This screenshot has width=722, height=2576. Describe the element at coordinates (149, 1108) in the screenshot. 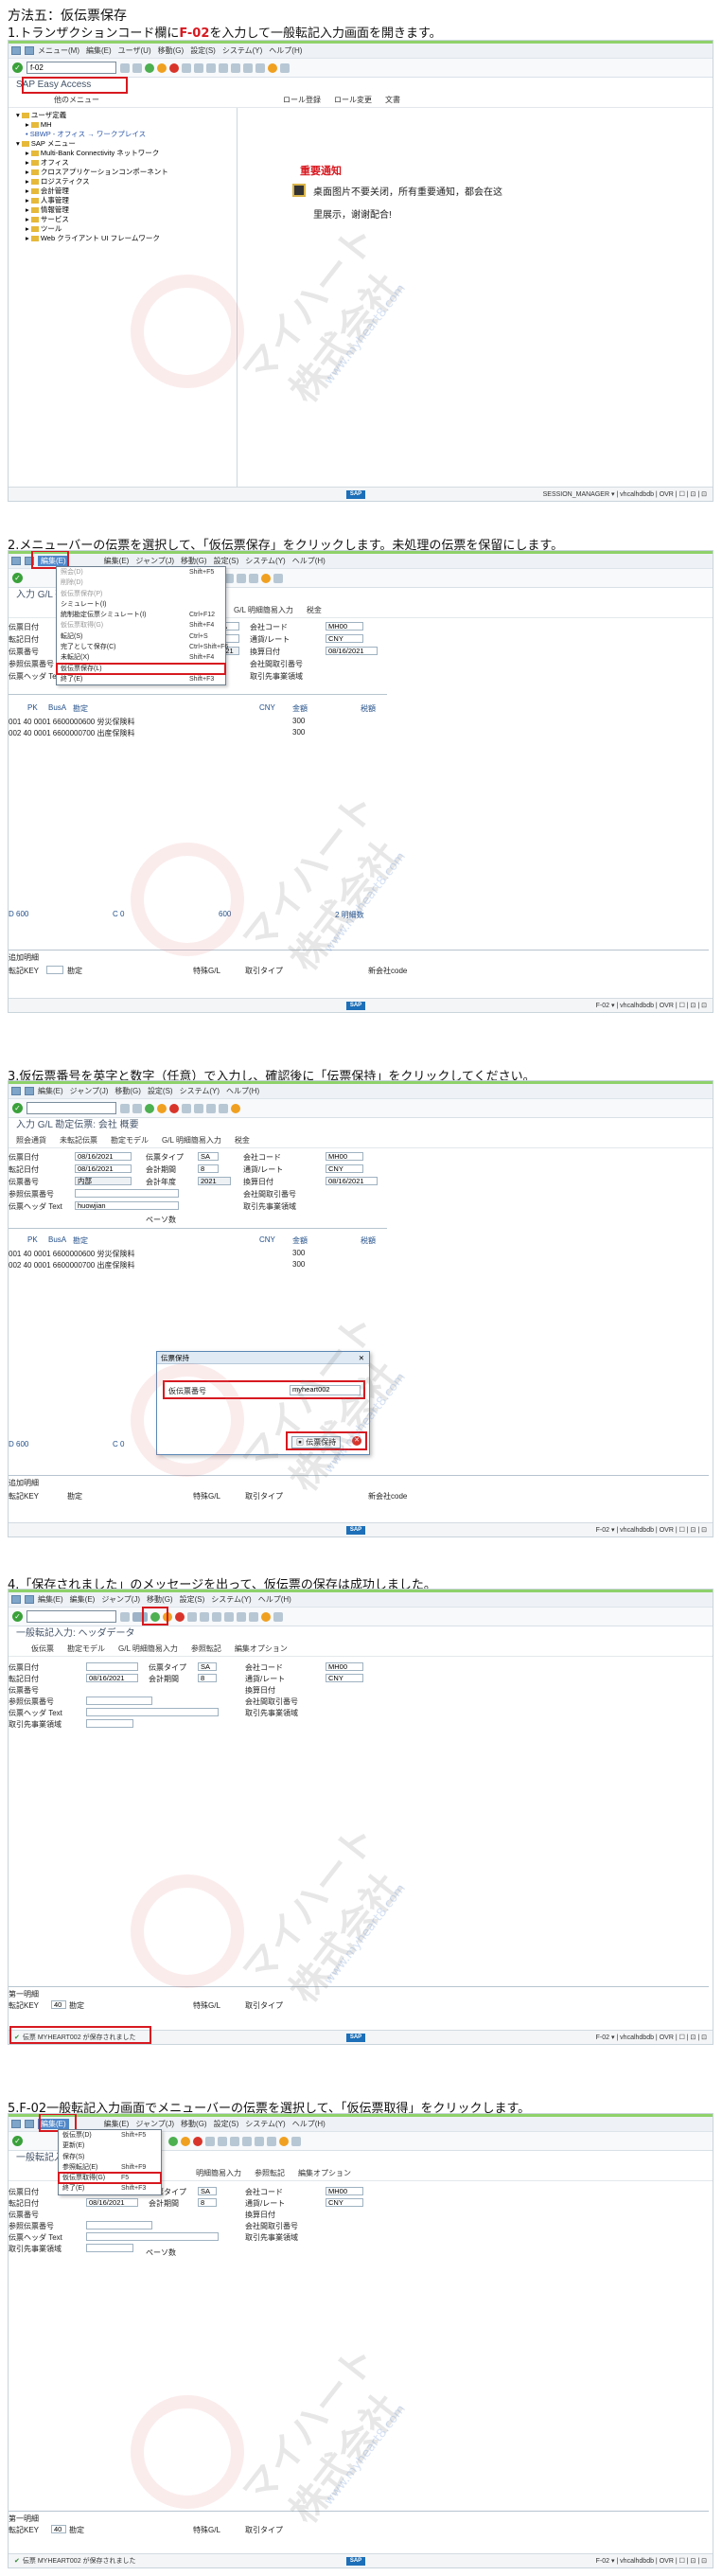

I see `back-green-icon` at that location.